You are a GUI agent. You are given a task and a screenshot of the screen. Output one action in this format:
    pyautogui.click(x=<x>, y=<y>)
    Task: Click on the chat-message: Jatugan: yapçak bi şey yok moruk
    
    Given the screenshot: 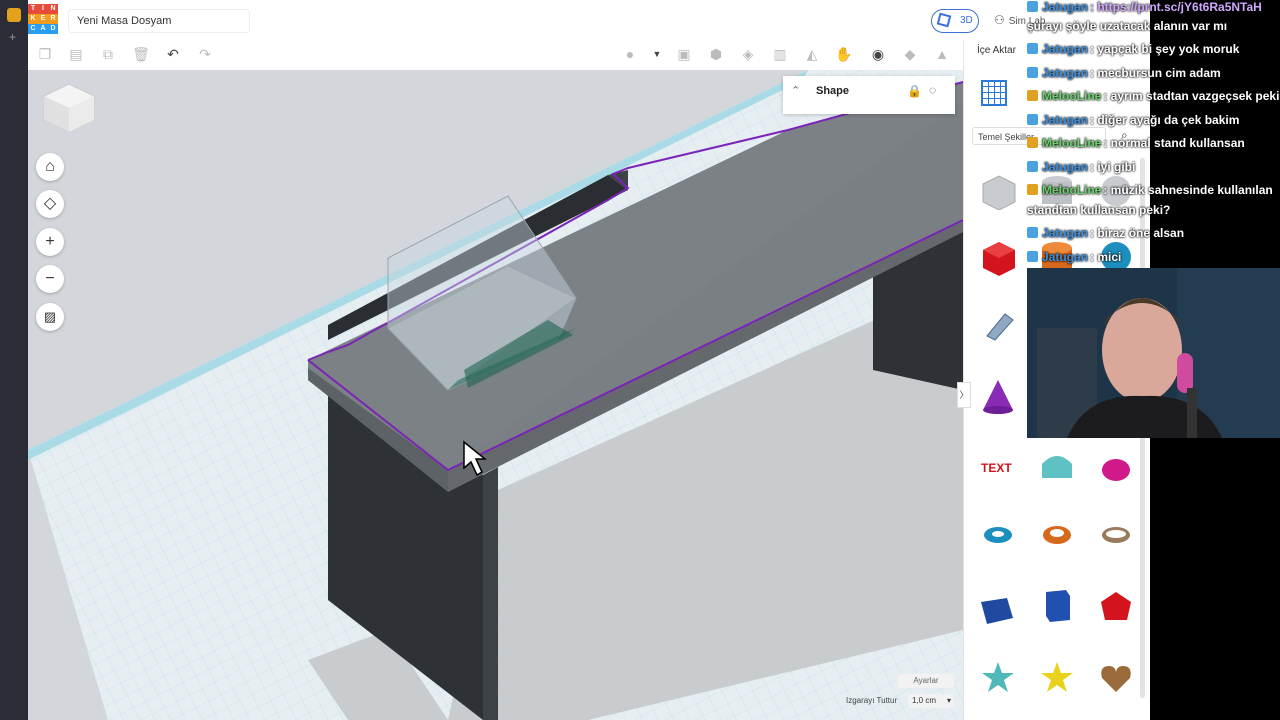 What is the action you would take?
    pyautogui.click(x=1133, y=49)
    